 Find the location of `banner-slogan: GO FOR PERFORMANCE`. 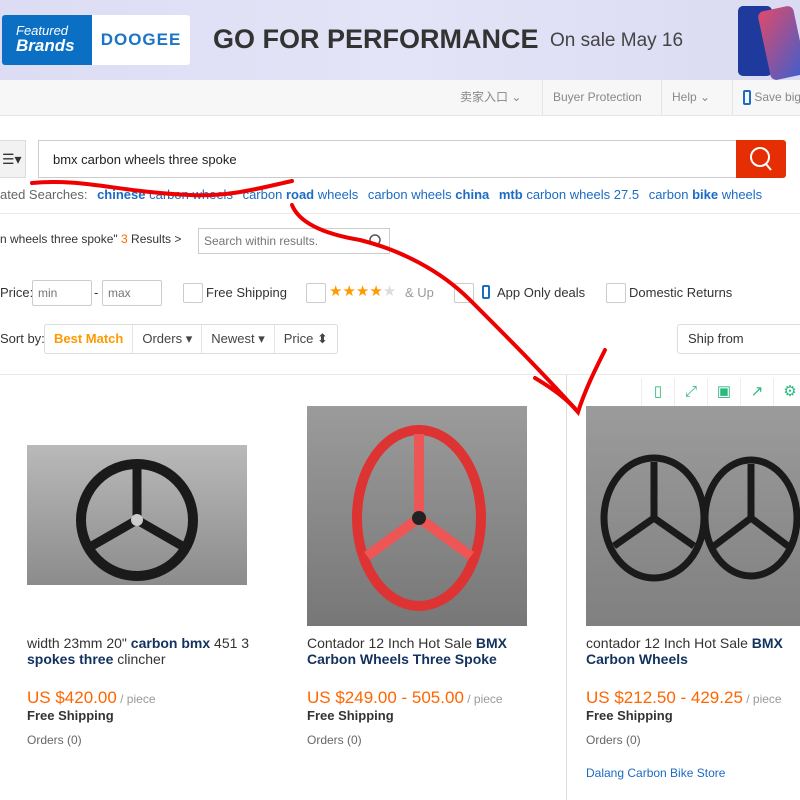

banner-slogan: GO FOR PERFORMANCE is located at coordinates (376, 39).